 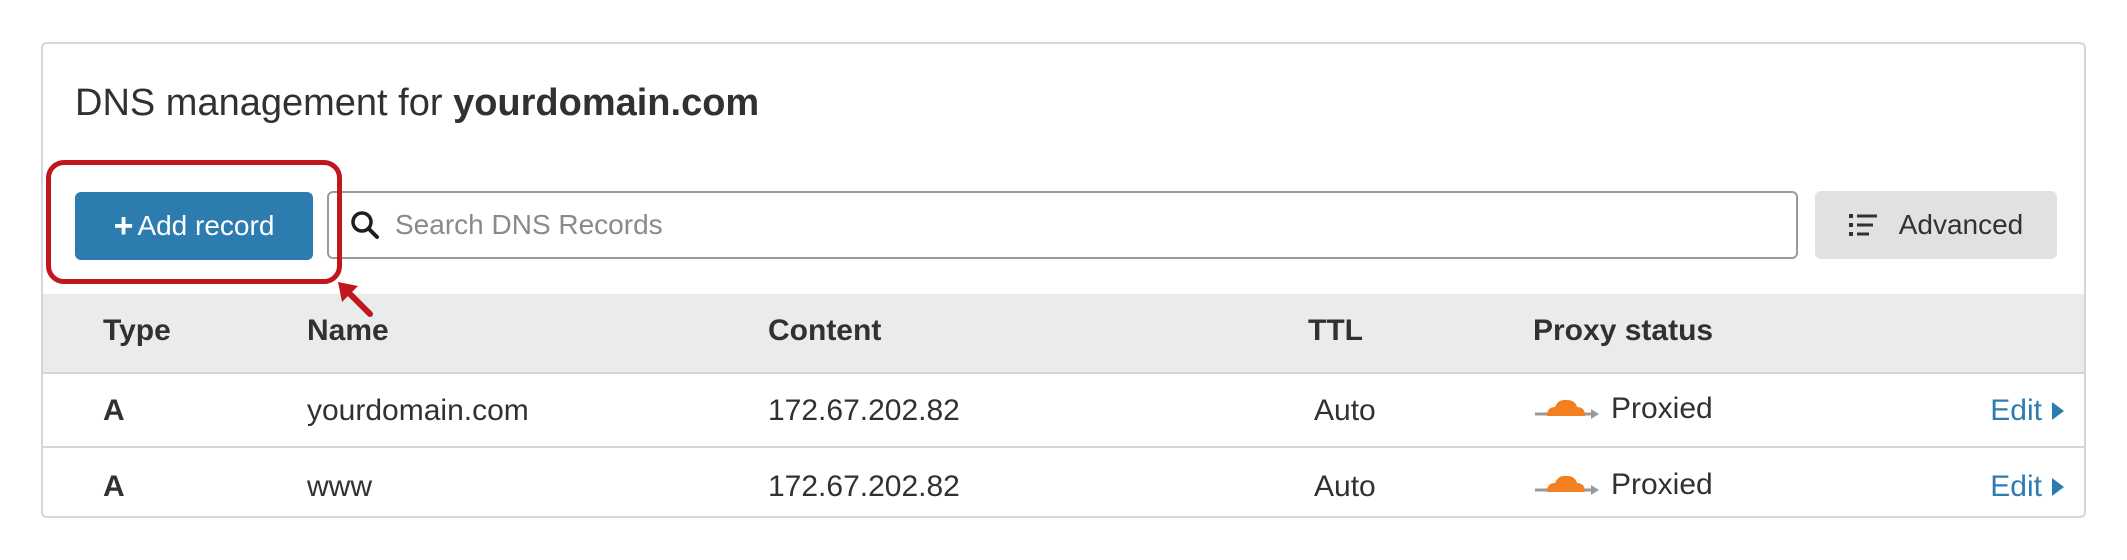 I want to click on add-record-button: + Add record, so click(x=194, y=226).